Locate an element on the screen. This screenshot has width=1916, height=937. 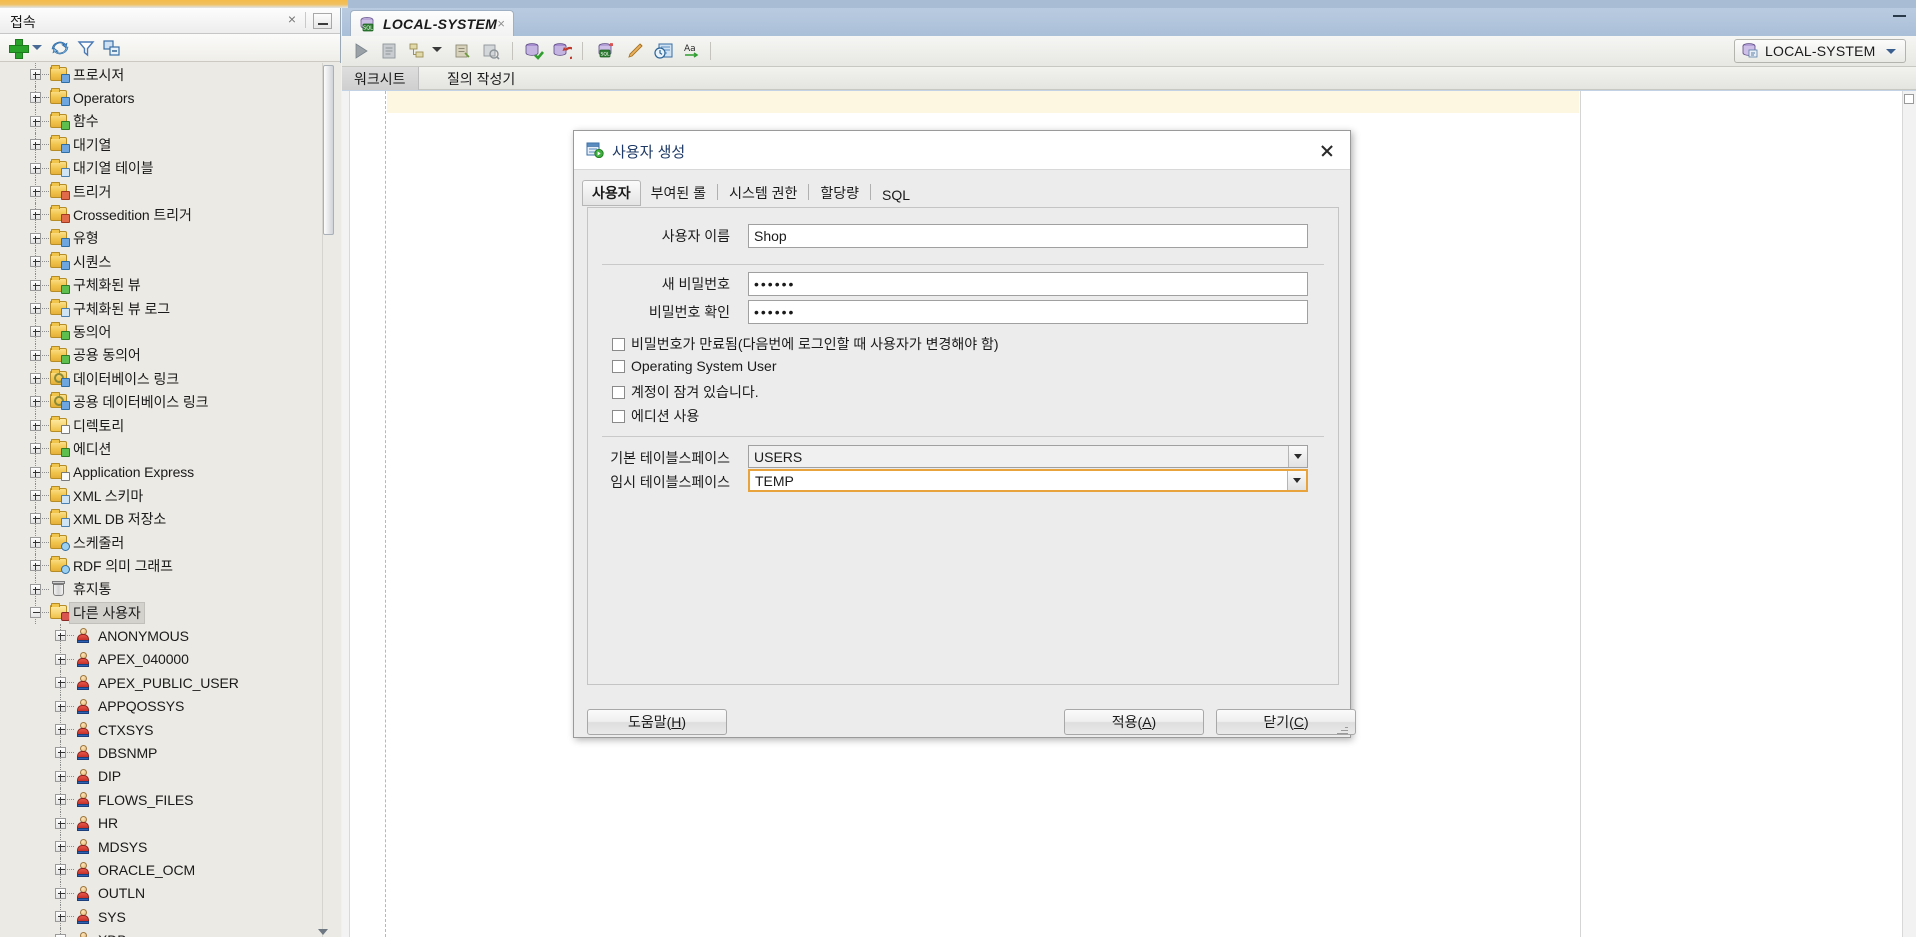
tree-node: 공용 데이터베이스 링크 is located at coordinates (170, 402).